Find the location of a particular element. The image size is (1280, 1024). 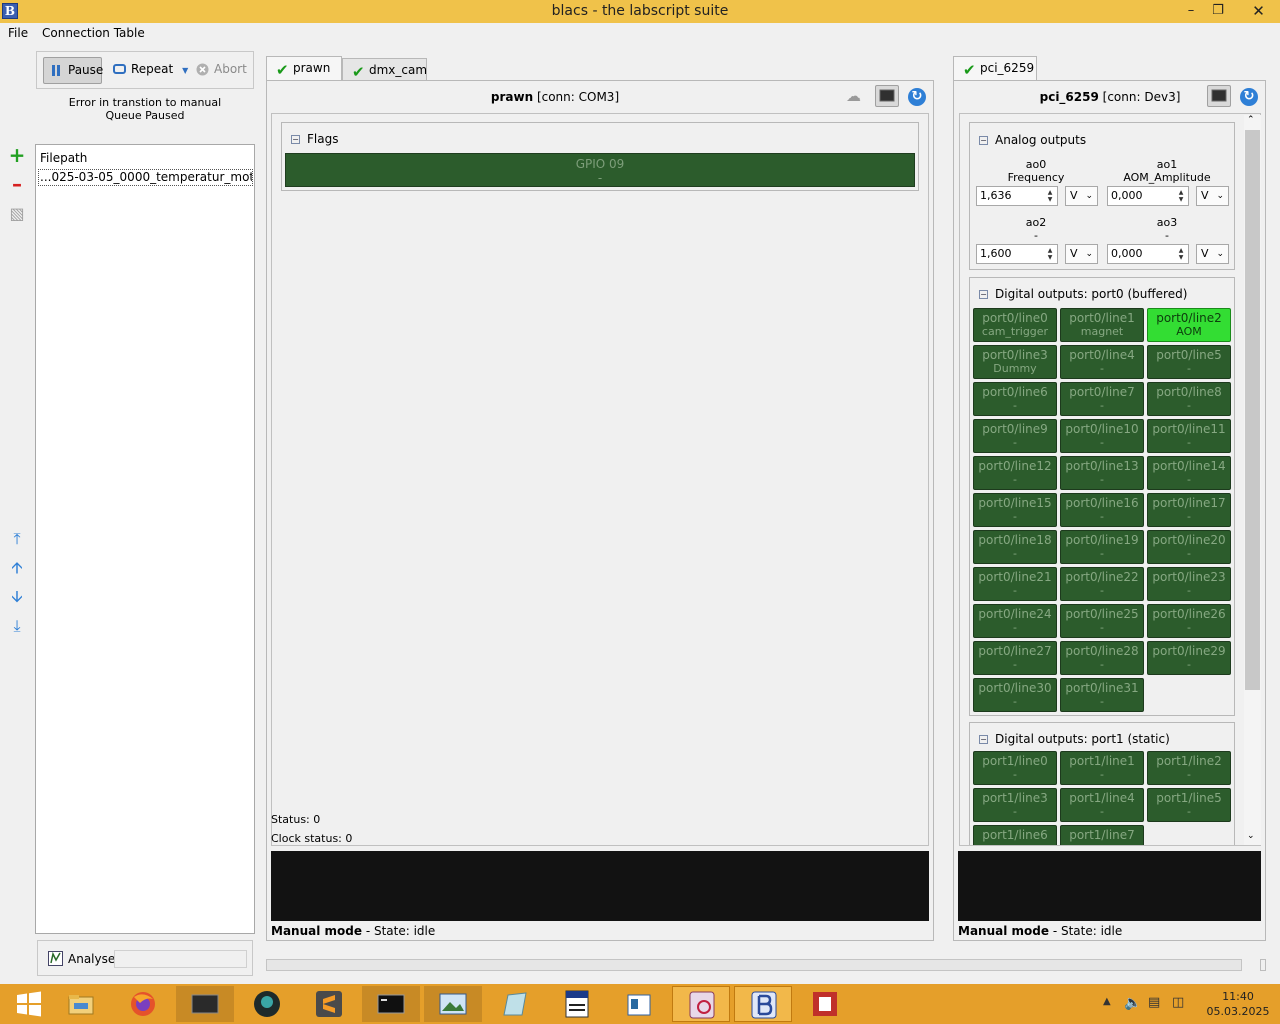

tab-pci-6259: ✔ pci_6259 is located at coordinates (995, 68).